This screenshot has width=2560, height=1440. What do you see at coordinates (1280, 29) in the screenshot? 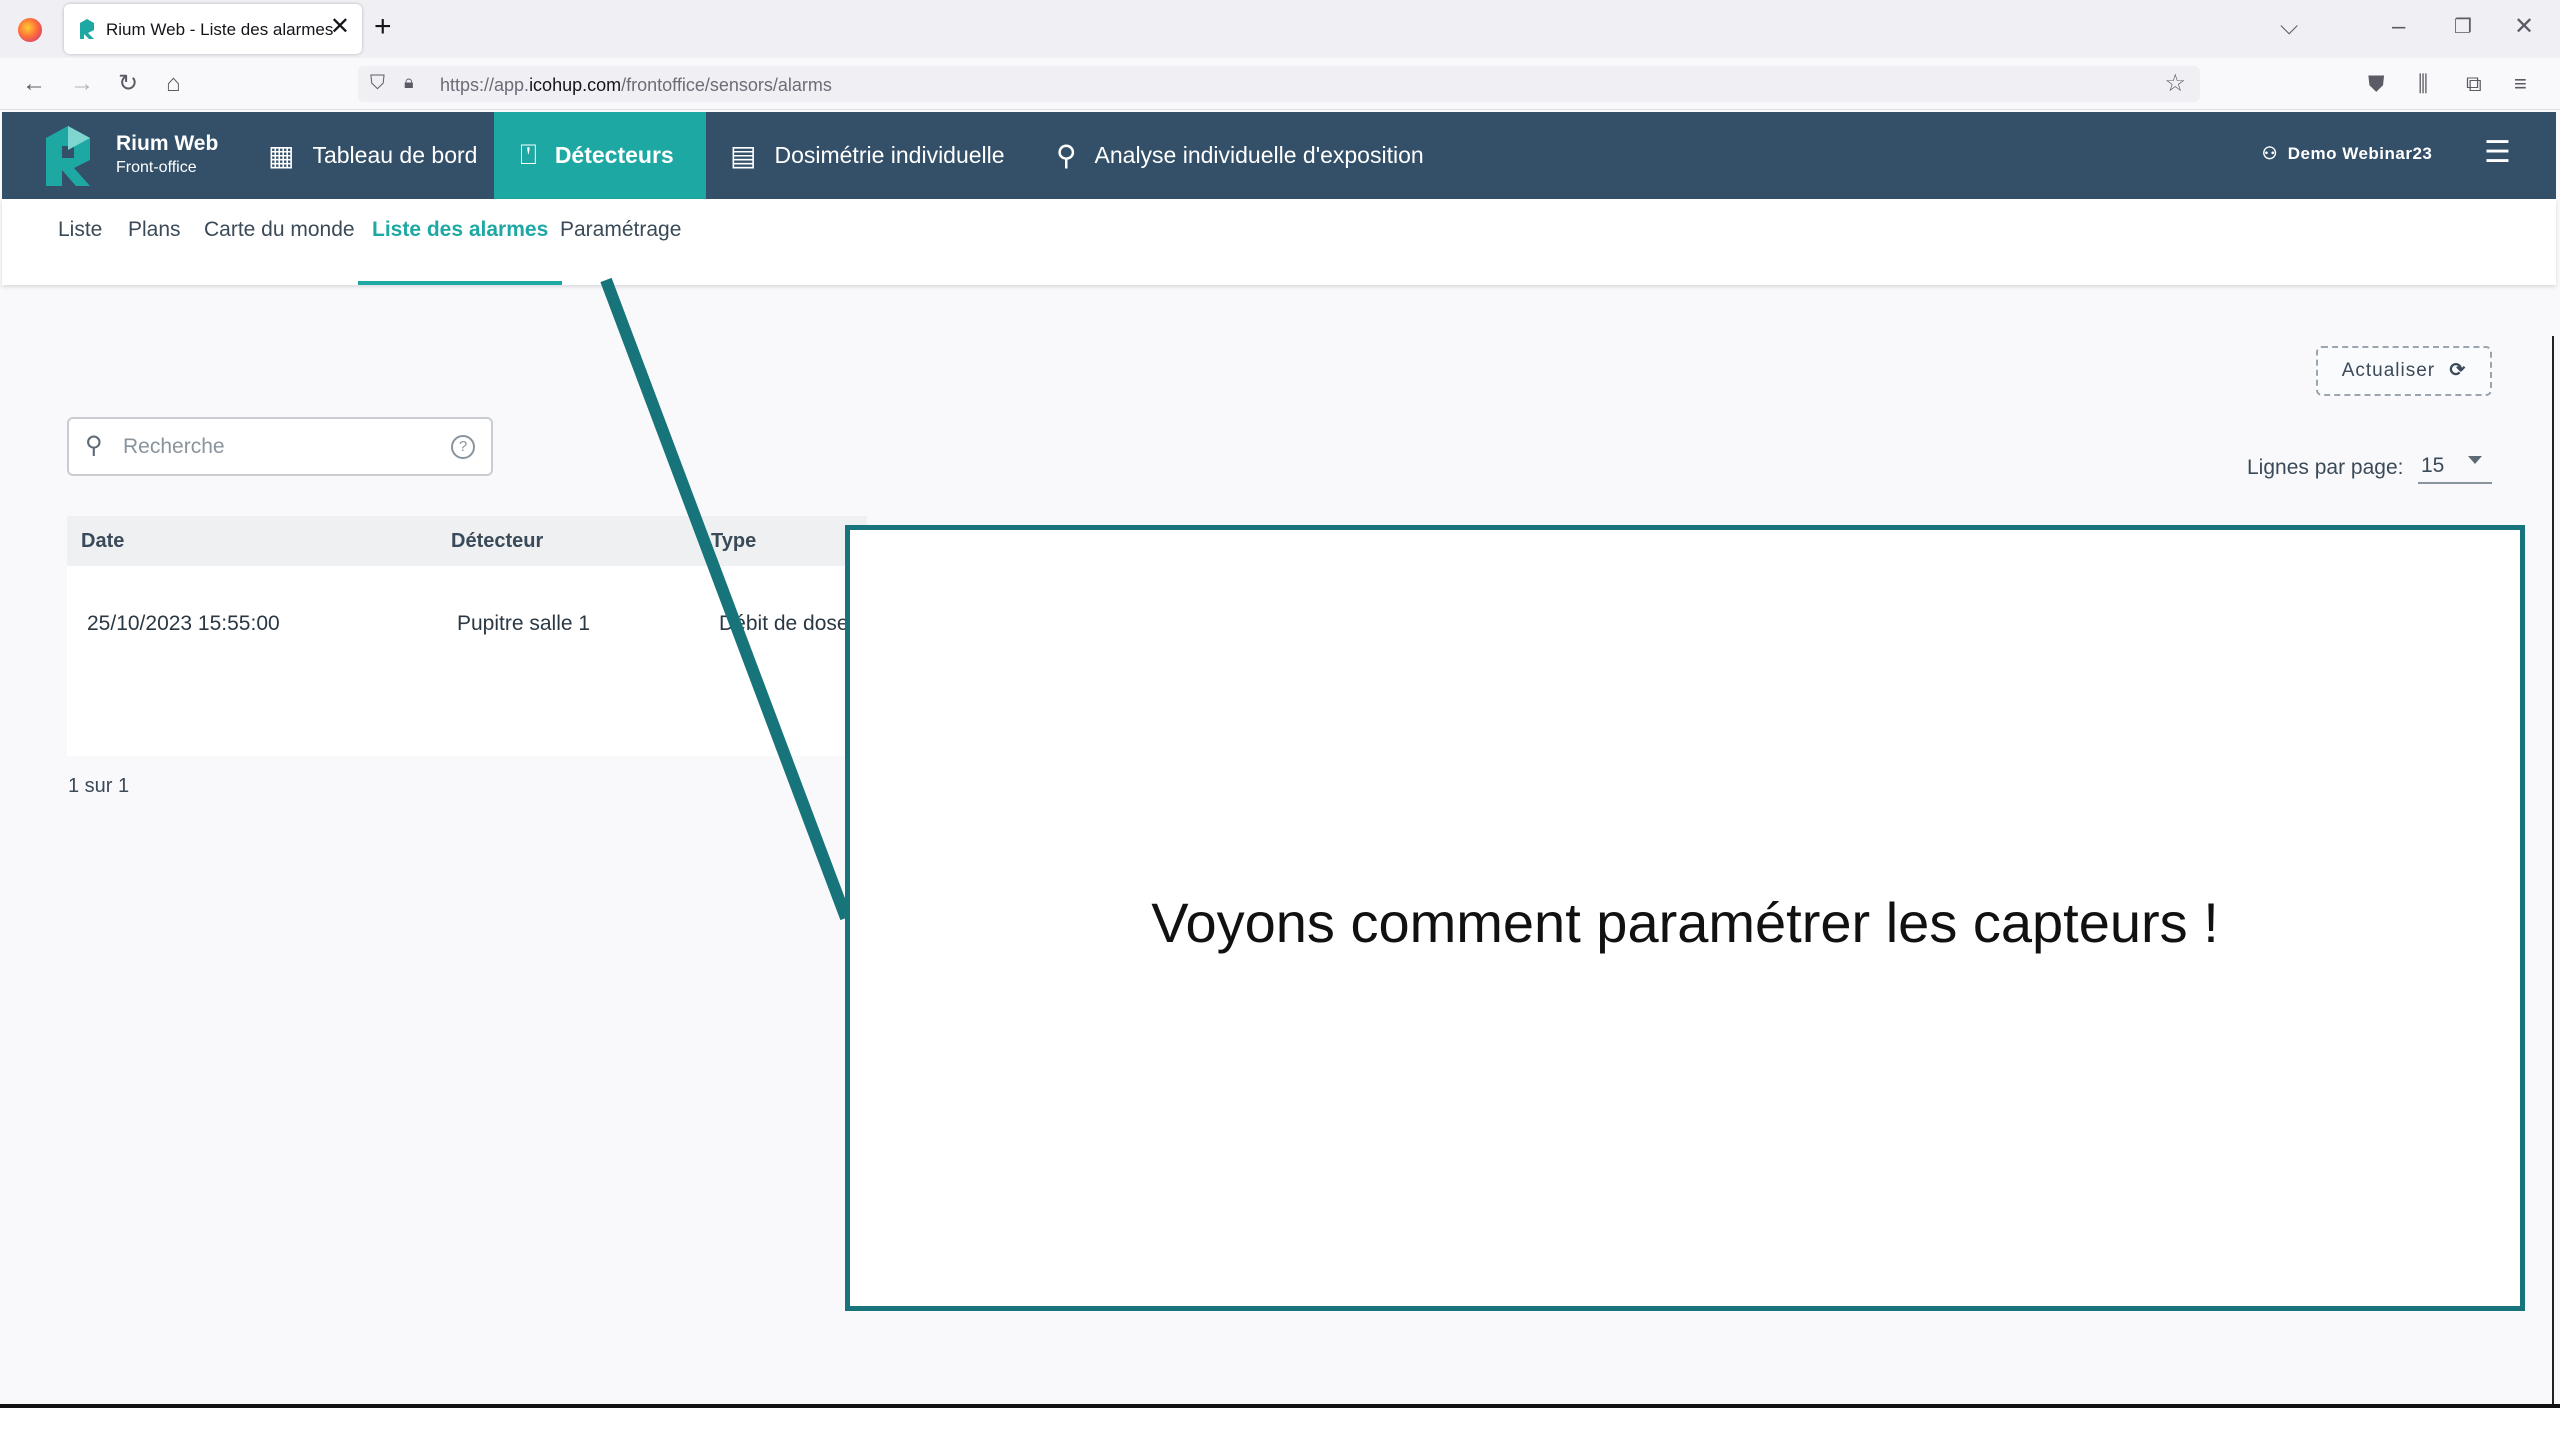
I see `browser-tab-strip: Rium Web - Liste des alarmes ✕ + ⌵ – ❐ ✕` at bounding box center [1280, 29].